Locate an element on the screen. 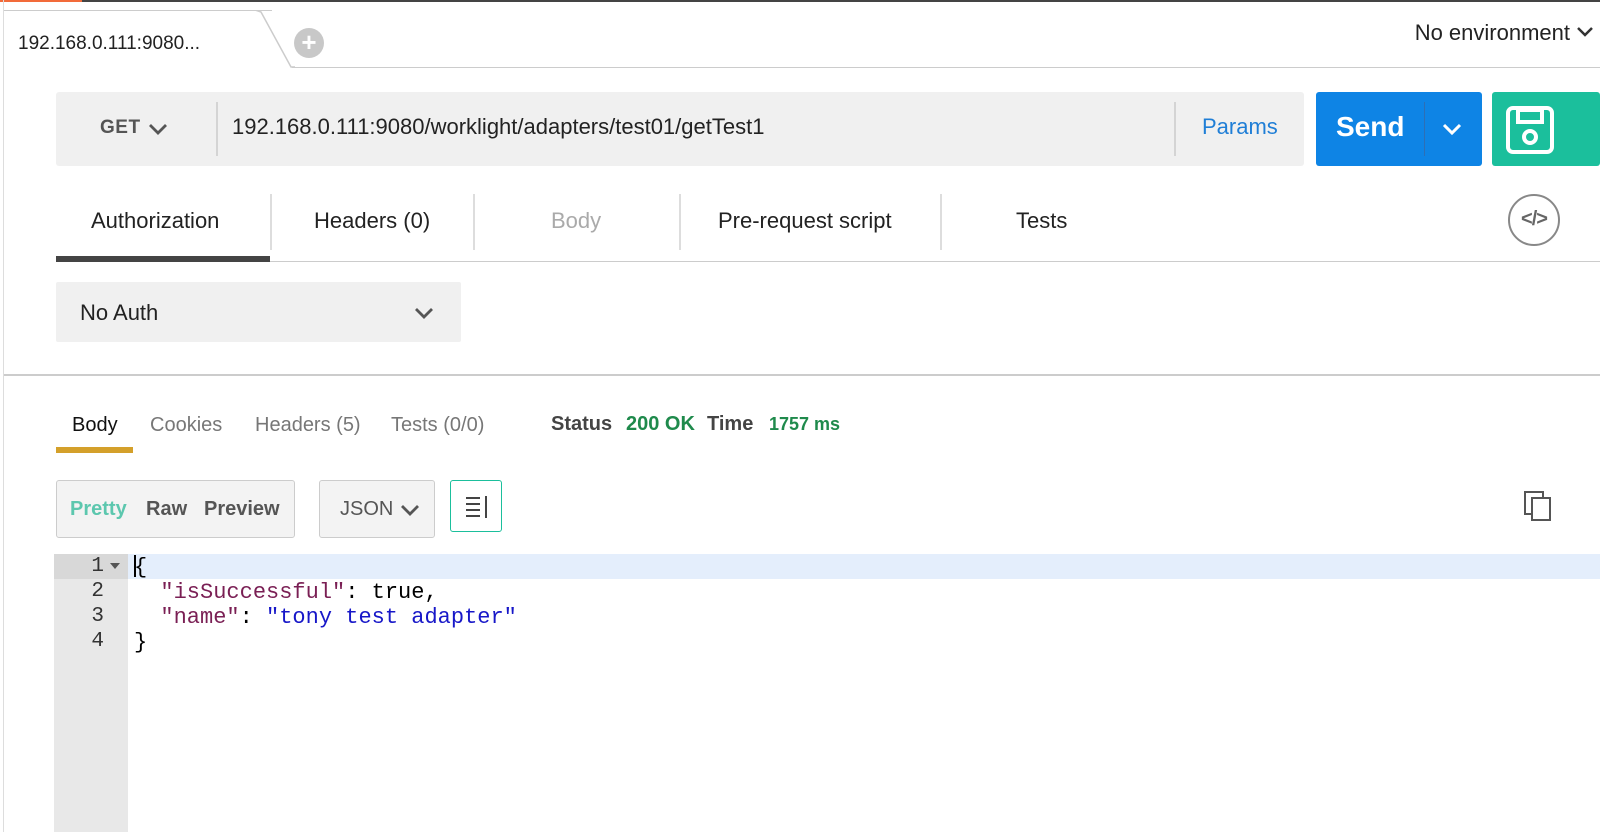 This screenshot has height=832, width=1600. response-tab-cookies: Cookies is located at coordinates (186, 425).